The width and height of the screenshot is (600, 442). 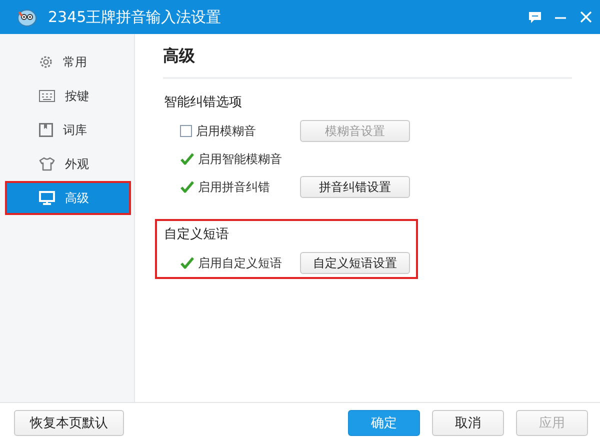 I want to click on section-title: 智能纠错选项, so click(x=203, y=102).